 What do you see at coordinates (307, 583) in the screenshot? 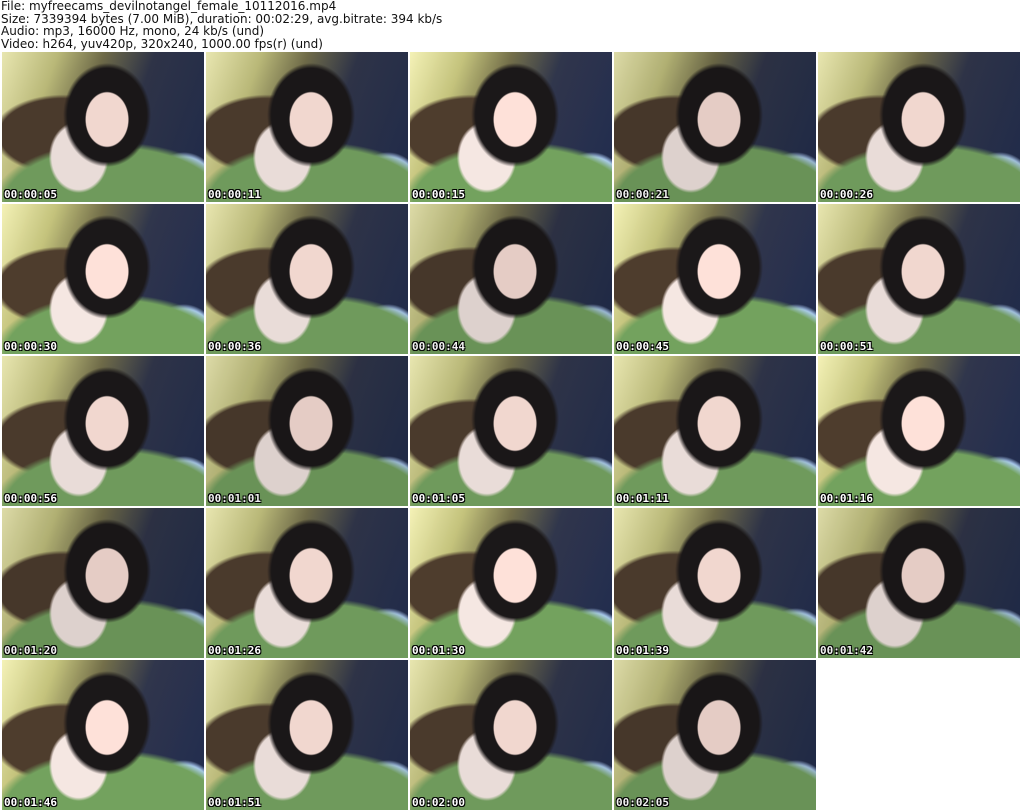
I see `video-thumbnail: 00:01:26` at bounding box center [307, 583].